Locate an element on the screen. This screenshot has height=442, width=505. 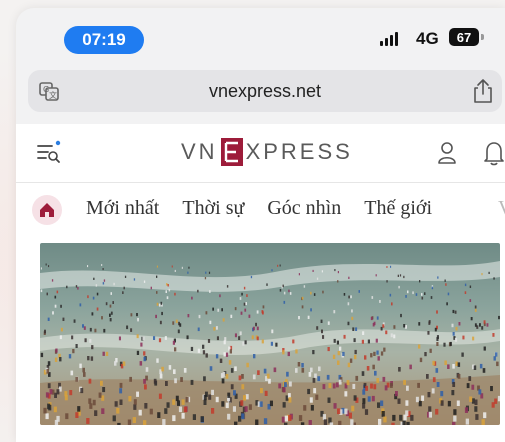
battery-icon: 67 is located at coordinates (464, 37).